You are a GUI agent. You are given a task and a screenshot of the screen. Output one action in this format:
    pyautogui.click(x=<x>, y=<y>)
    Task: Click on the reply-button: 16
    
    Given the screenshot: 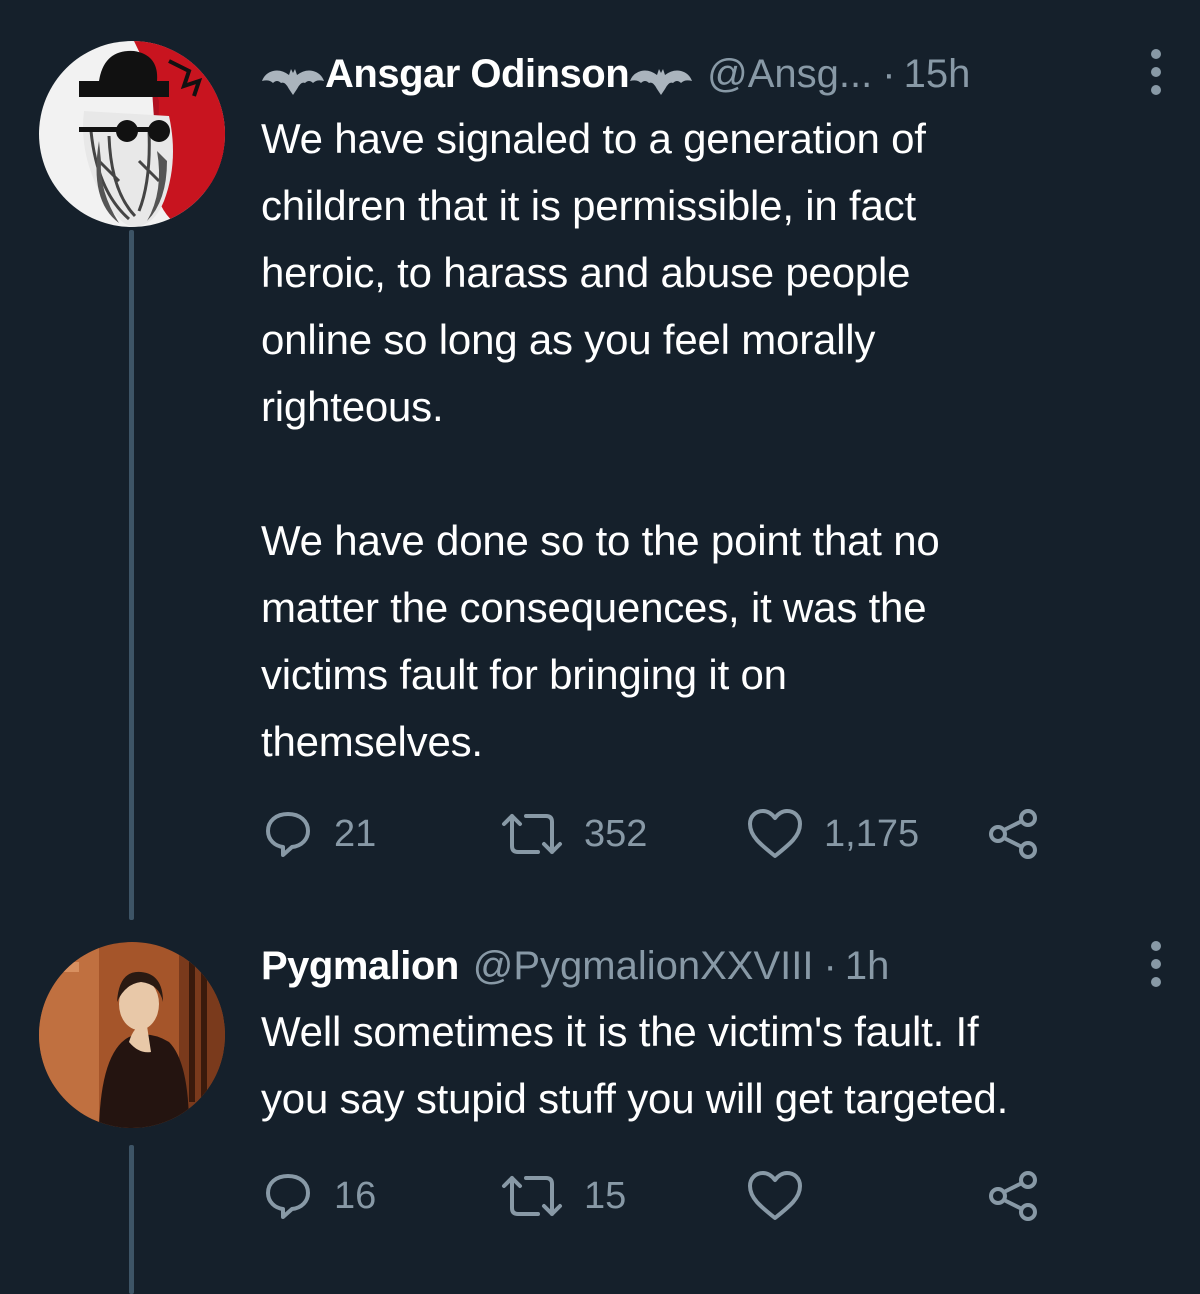 What is the action you would take?
    pyautogui.click(x=319, y=1196)
    